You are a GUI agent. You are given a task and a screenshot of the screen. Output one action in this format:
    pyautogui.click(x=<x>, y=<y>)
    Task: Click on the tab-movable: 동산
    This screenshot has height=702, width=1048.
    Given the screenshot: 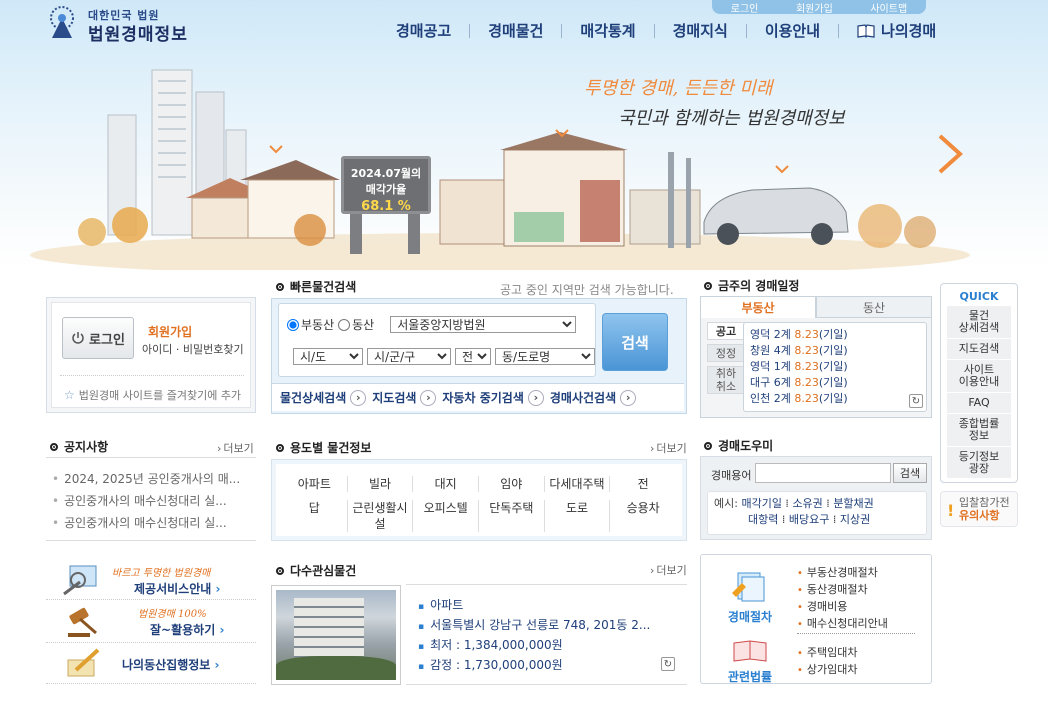 What is the action you would take?
    pyautogui.click(x=874, y=307)
    